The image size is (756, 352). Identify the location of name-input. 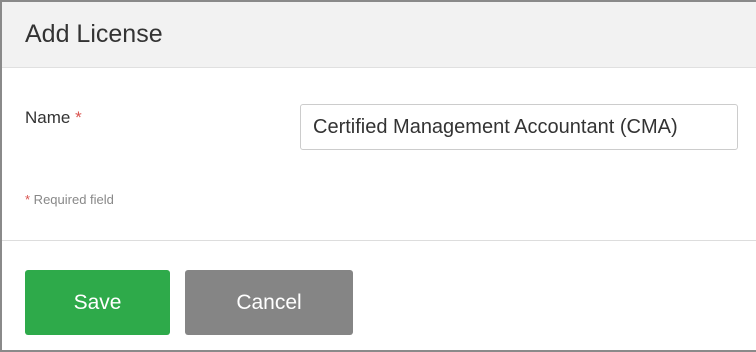
(519, 127).